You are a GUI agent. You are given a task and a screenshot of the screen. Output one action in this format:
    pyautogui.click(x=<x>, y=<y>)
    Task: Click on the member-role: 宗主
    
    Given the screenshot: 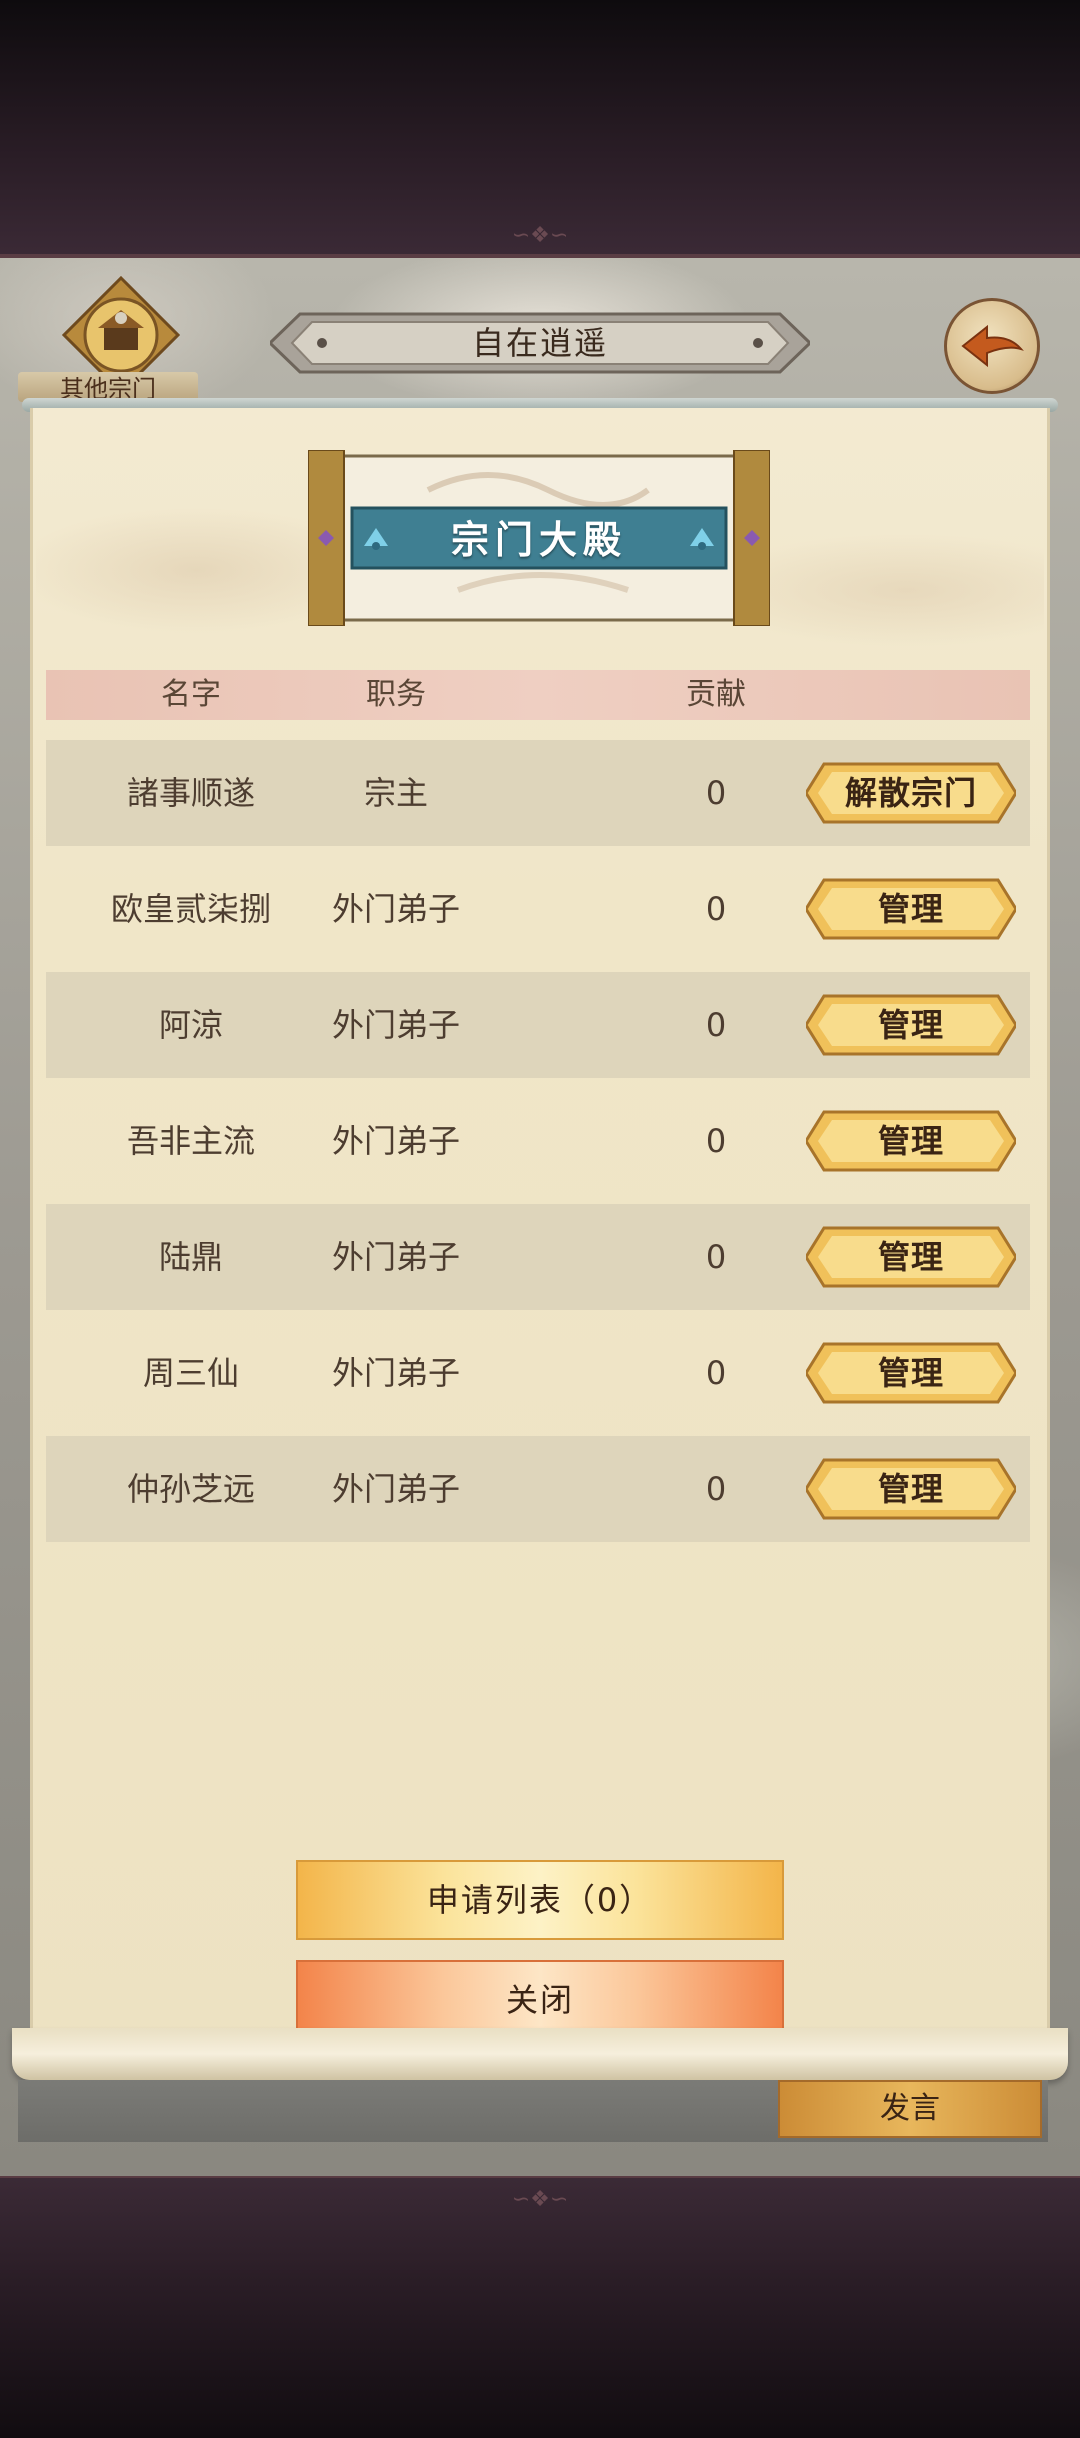 What is the action you would take?
    pyautogui.click(x=395, y=793)
    